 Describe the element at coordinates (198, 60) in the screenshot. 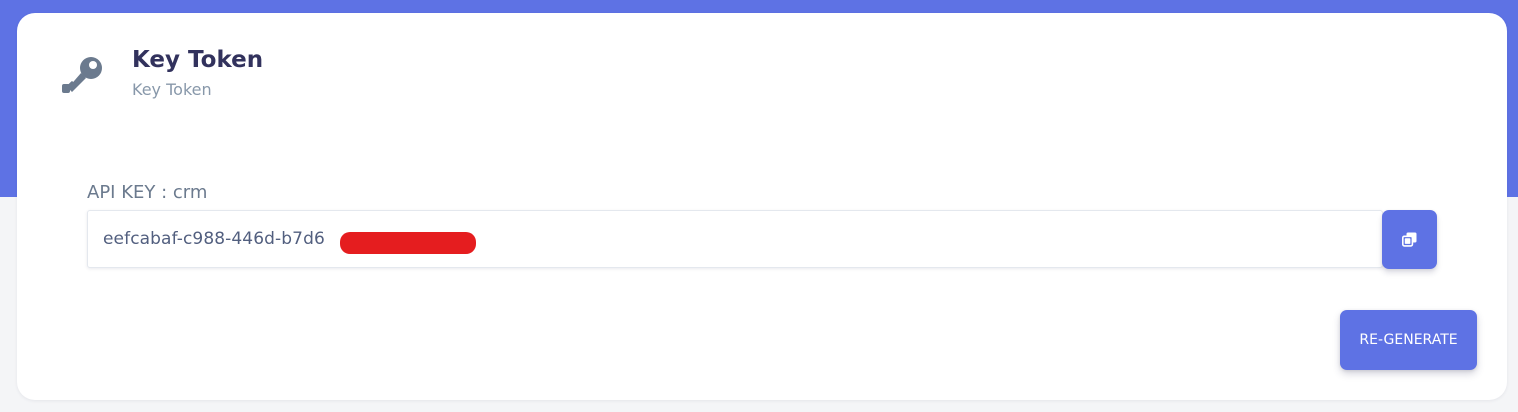

I see `page-title: Key Token` at that location.